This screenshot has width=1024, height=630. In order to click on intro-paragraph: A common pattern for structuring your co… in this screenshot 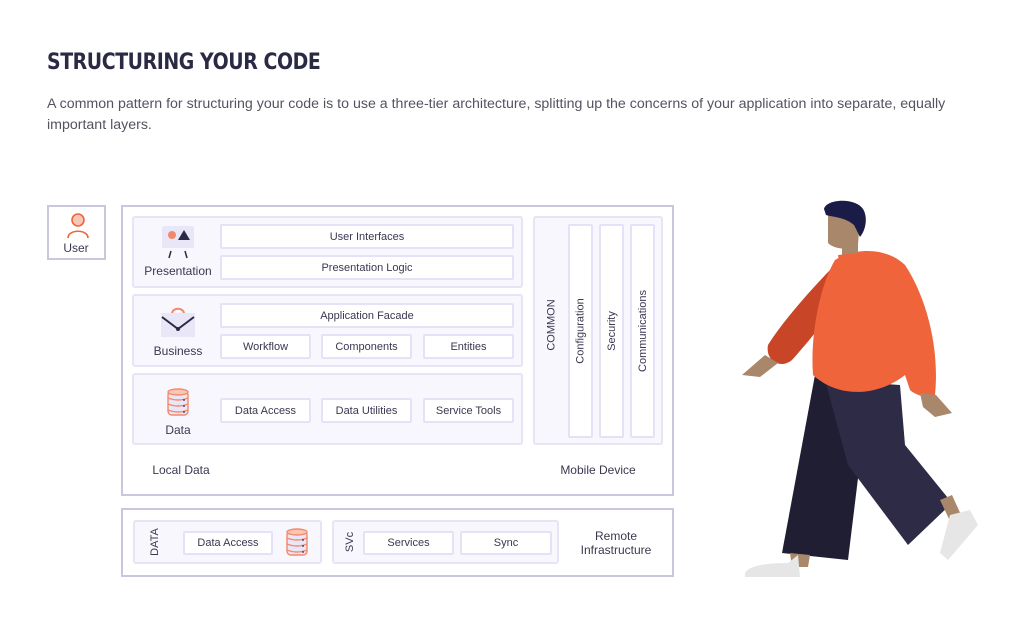, I will do `click(496, 114)`.